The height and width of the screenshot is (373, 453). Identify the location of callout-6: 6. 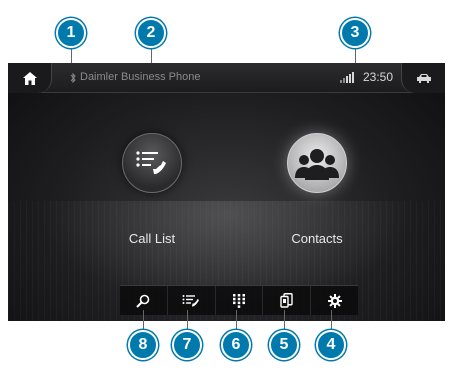
(236, 345).